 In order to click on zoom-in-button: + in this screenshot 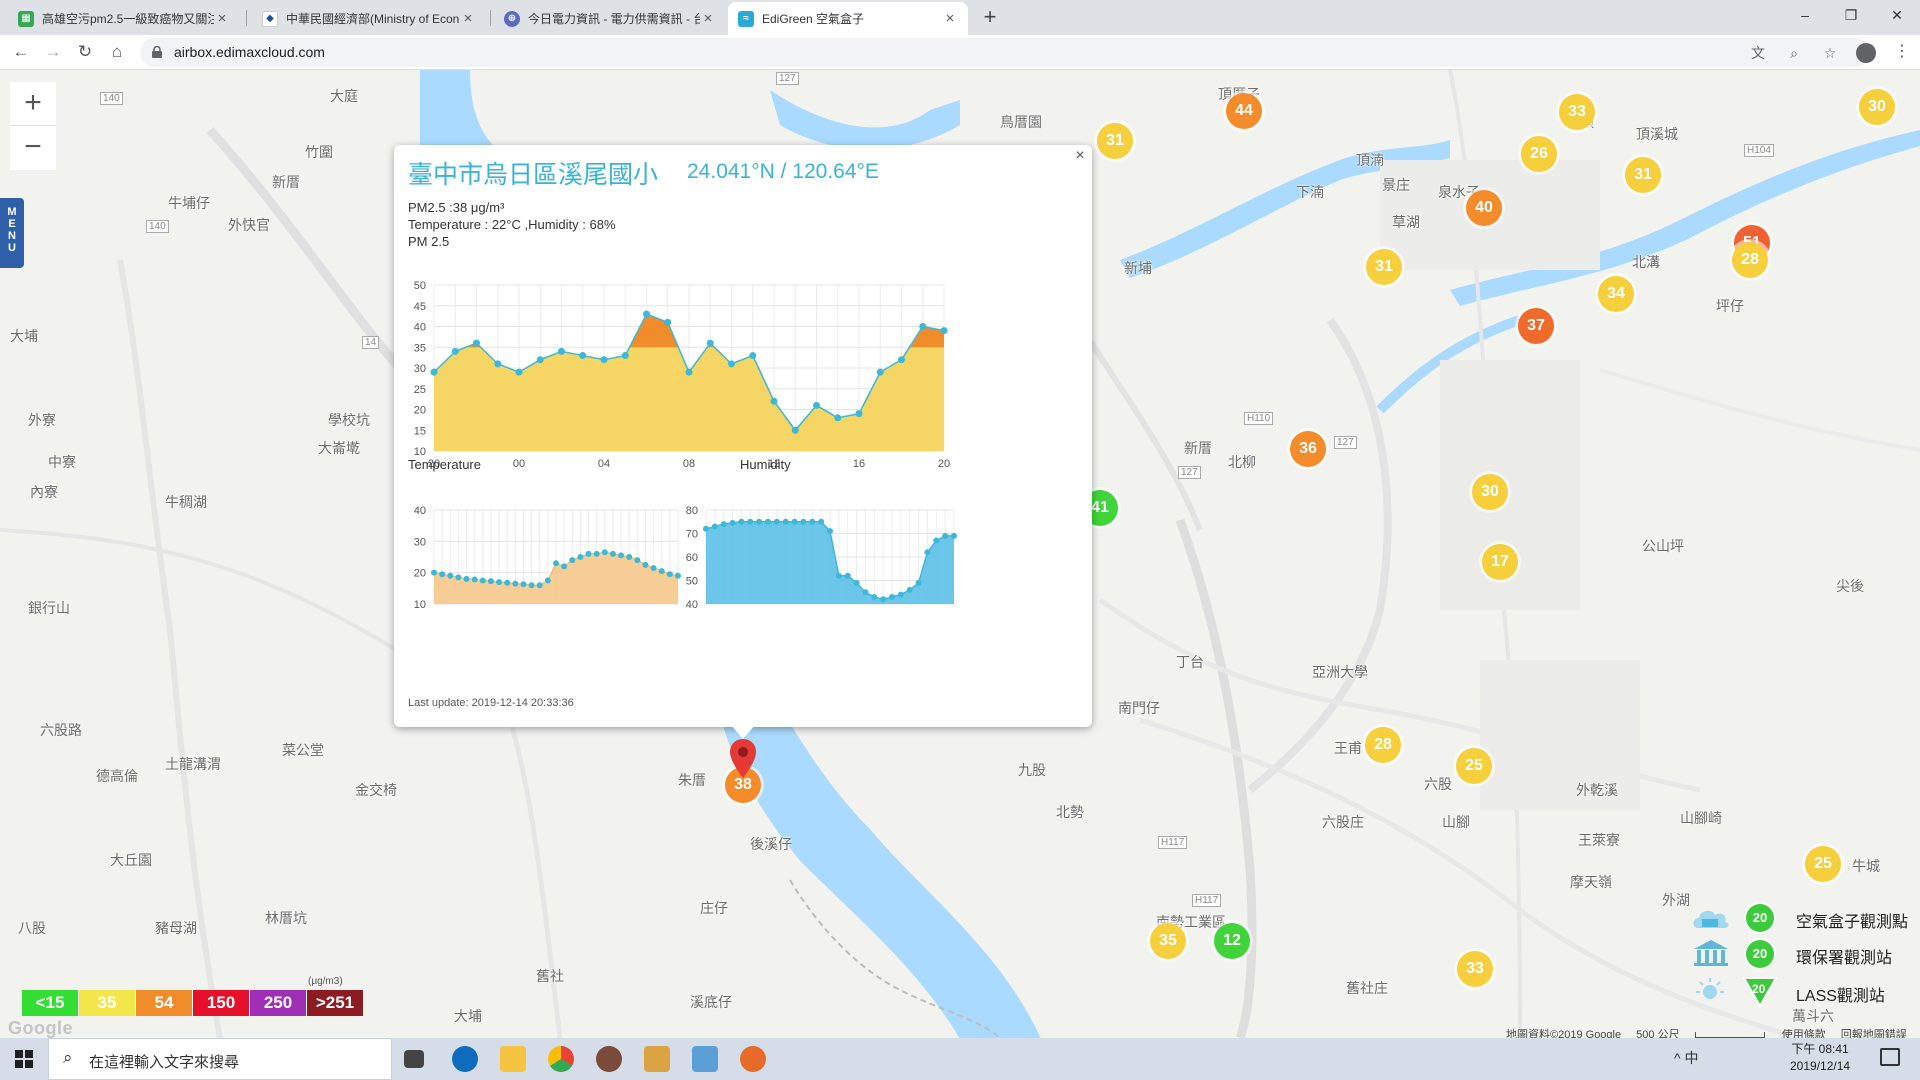, I will do `click(33, 104)`.